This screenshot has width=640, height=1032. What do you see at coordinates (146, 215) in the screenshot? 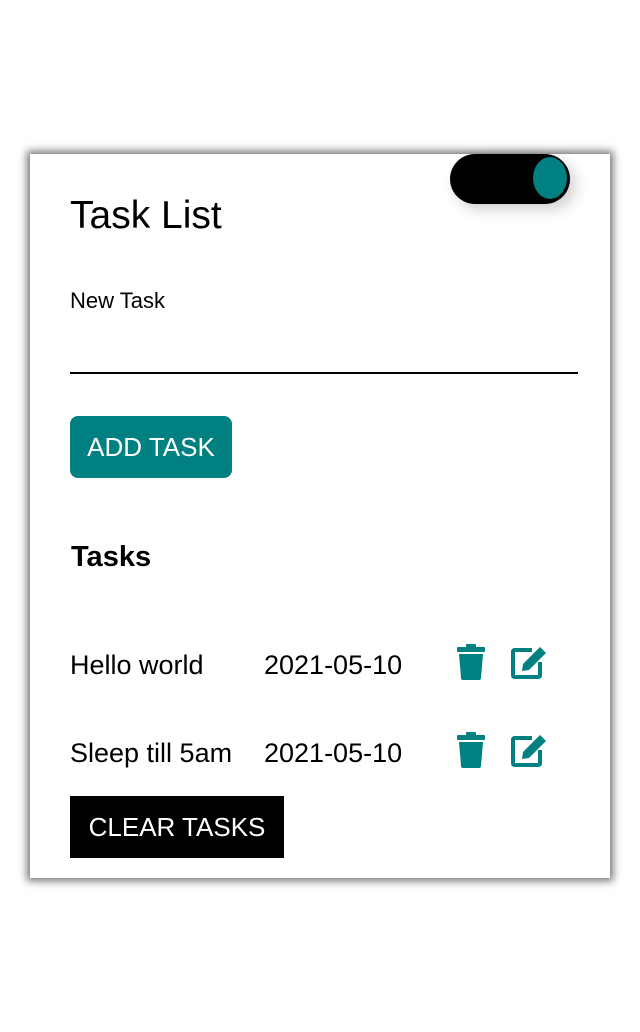
I see `page-title: Task List` at bounding box center [146, 215].